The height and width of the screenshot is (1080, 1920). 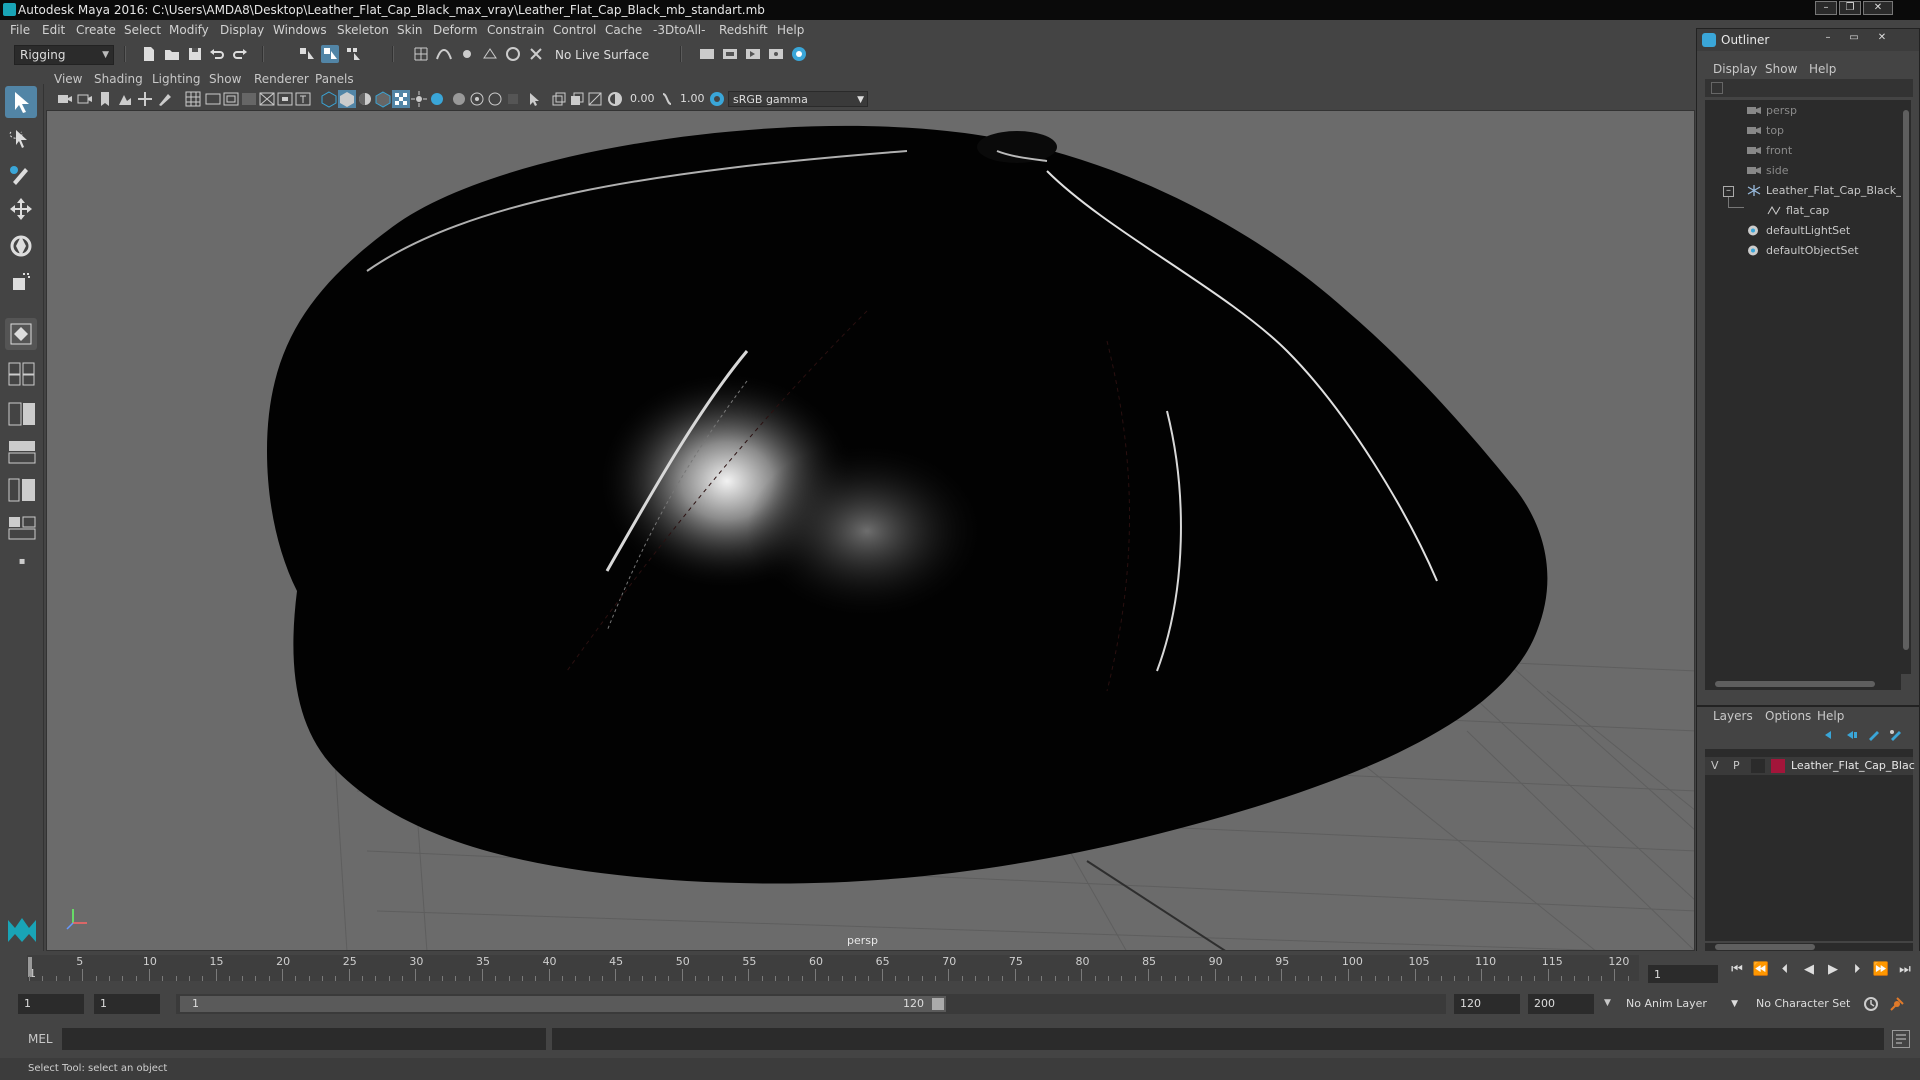 What do you see at coordinates (477, 99) in the screenshot?
I see `xray-joints-icon` at bounding box center [477, 99].